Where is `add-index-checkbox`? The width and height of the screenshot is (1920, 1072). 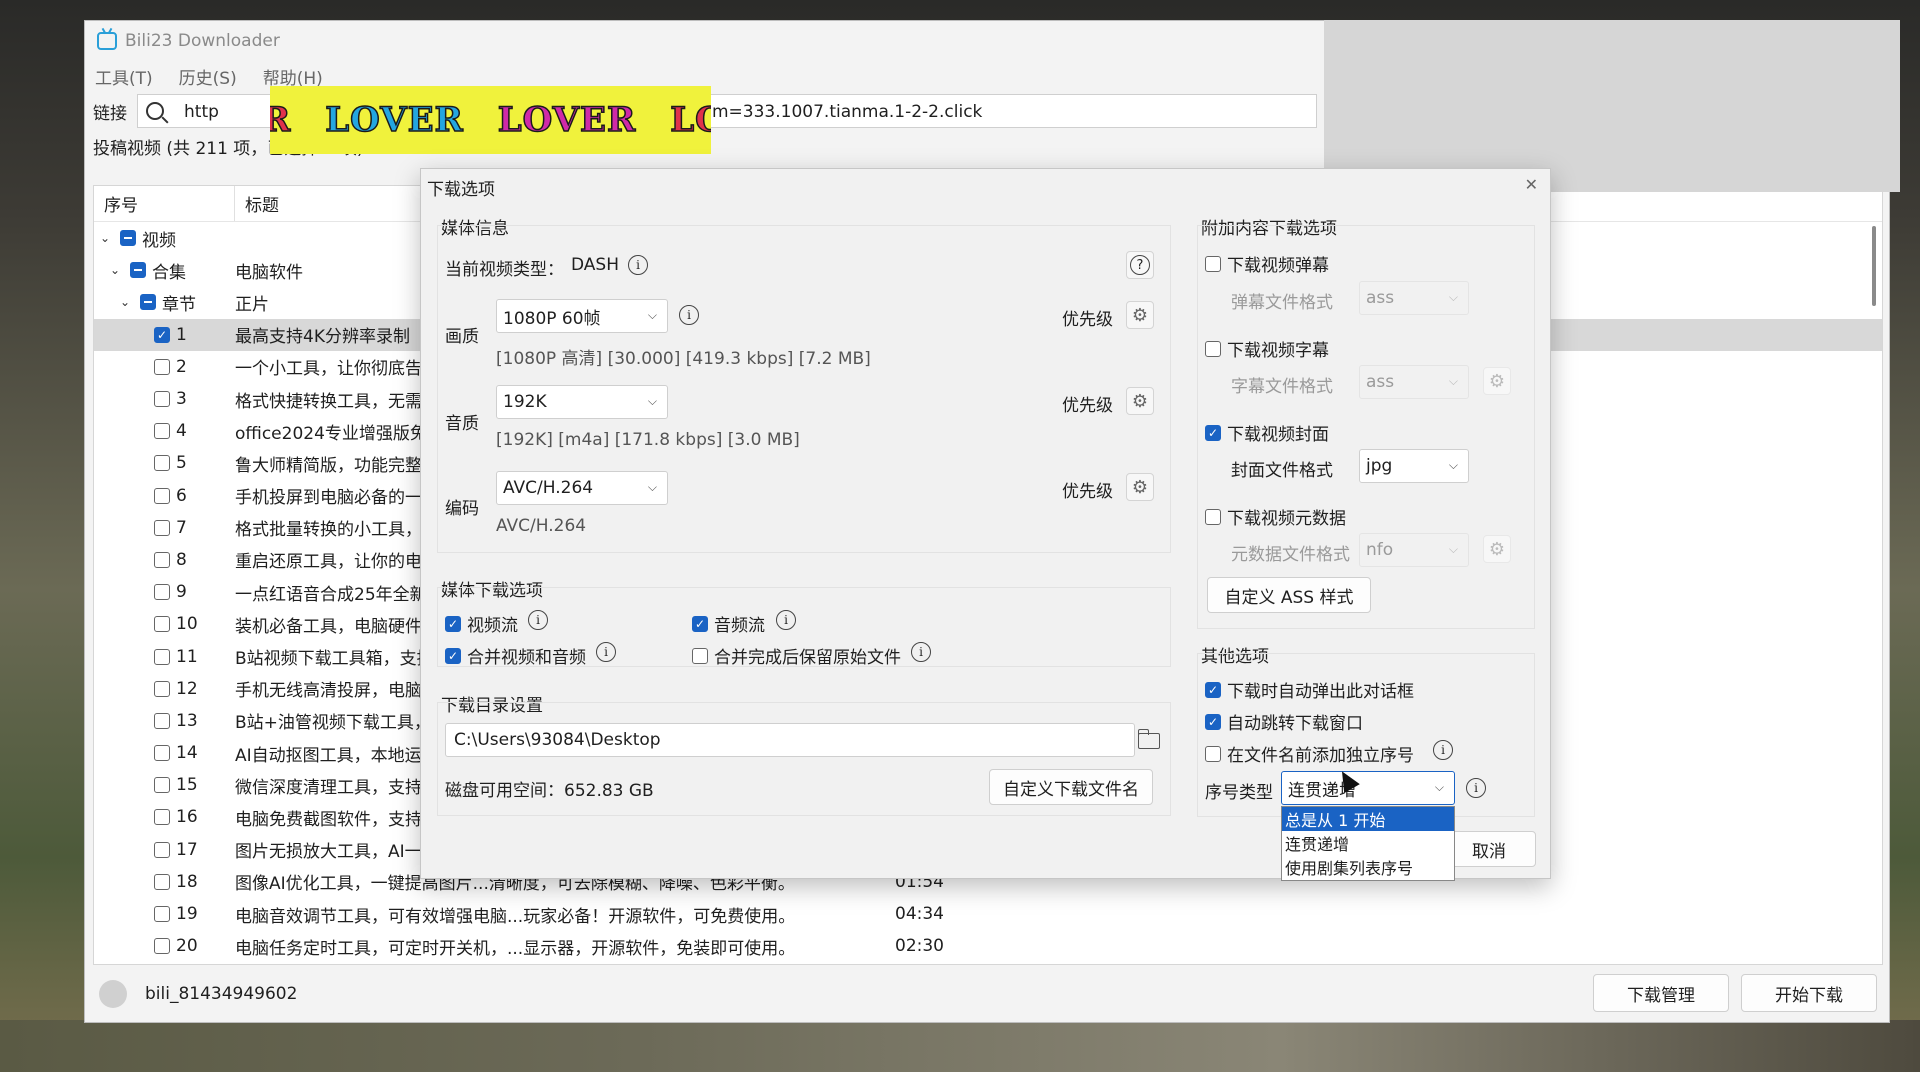
add-index-checkbox is located at coordinates (1213, 753).